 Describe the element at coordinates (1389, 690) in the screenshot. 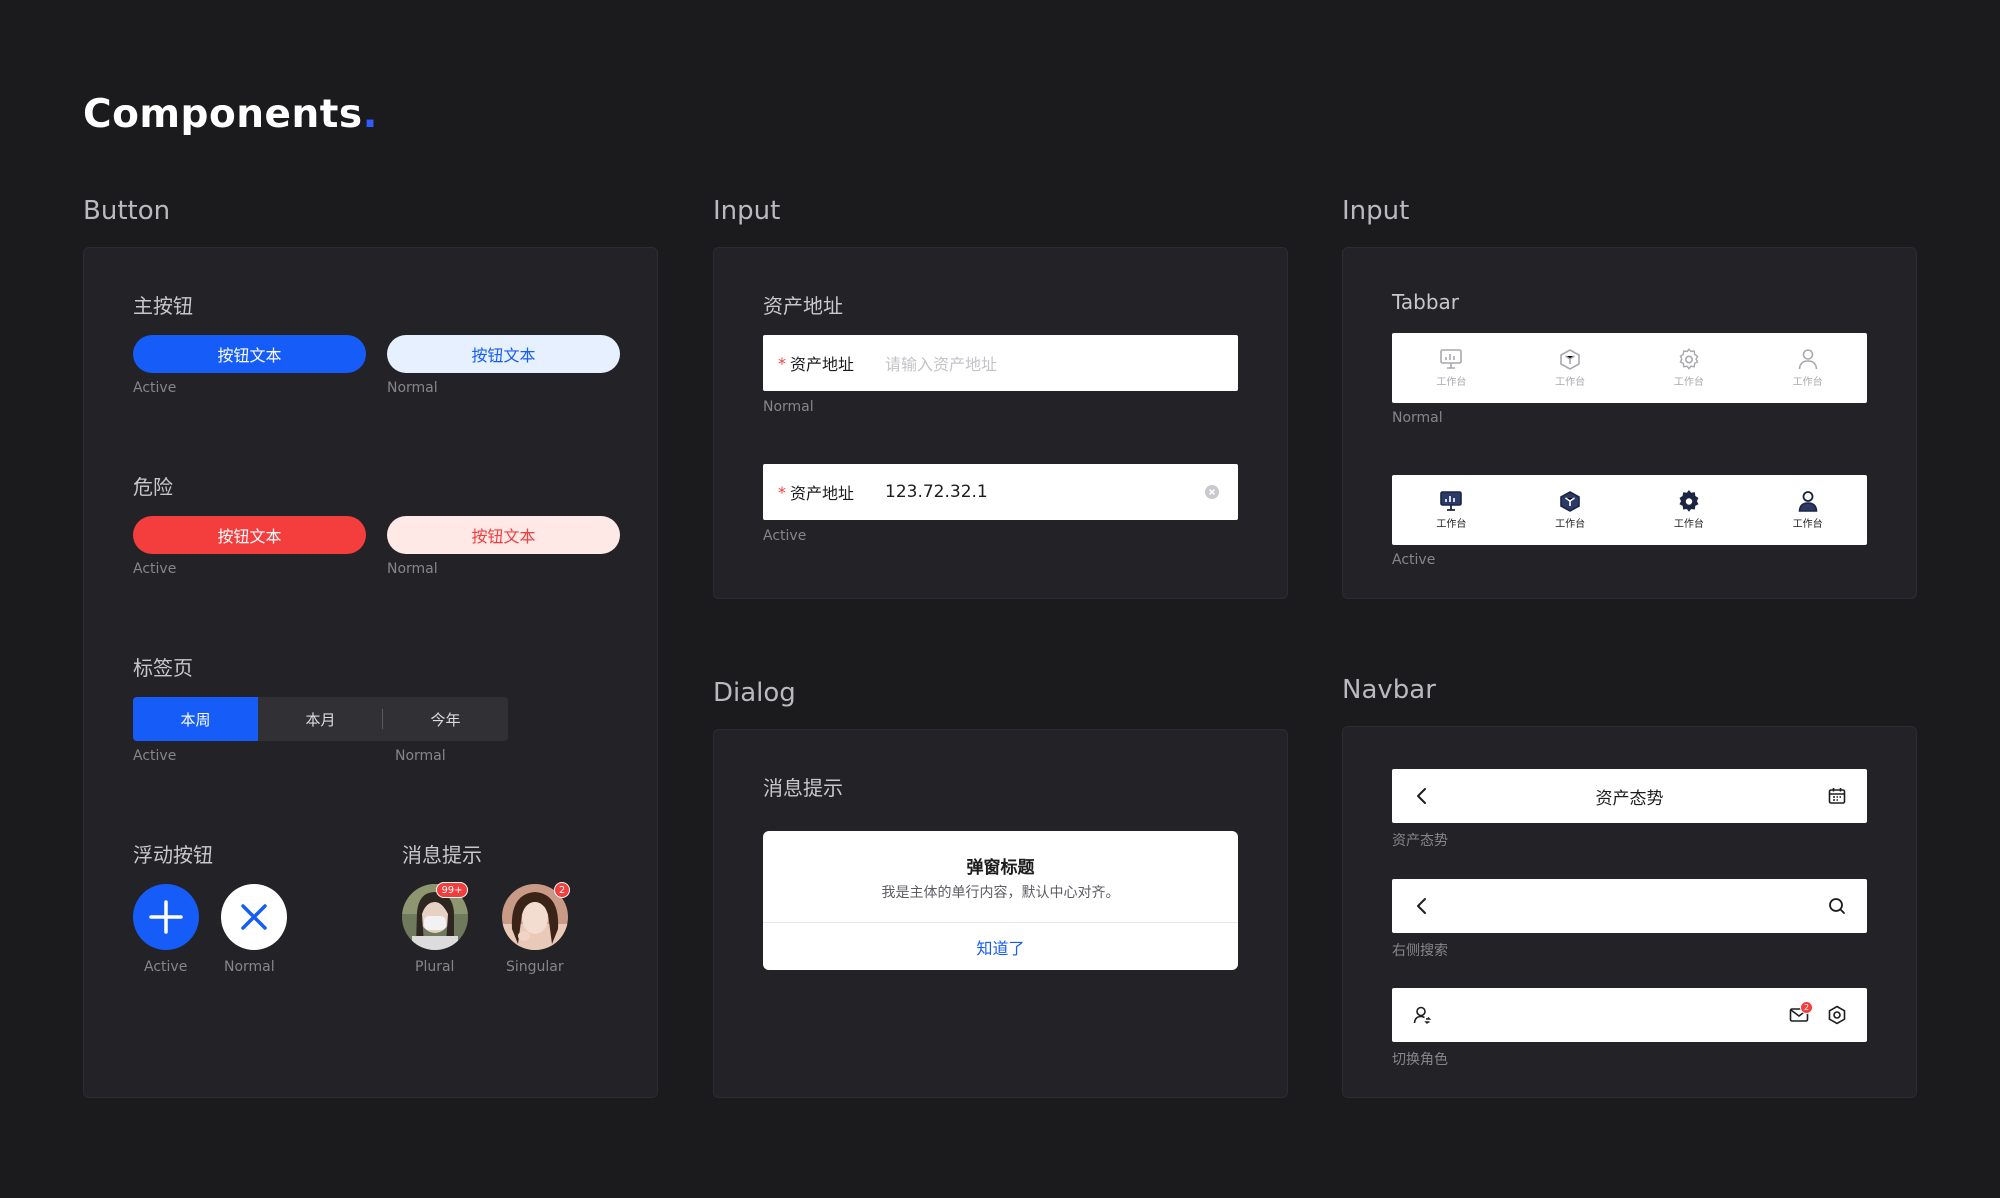

I see `section-title-navbar: Navbar` at that location.